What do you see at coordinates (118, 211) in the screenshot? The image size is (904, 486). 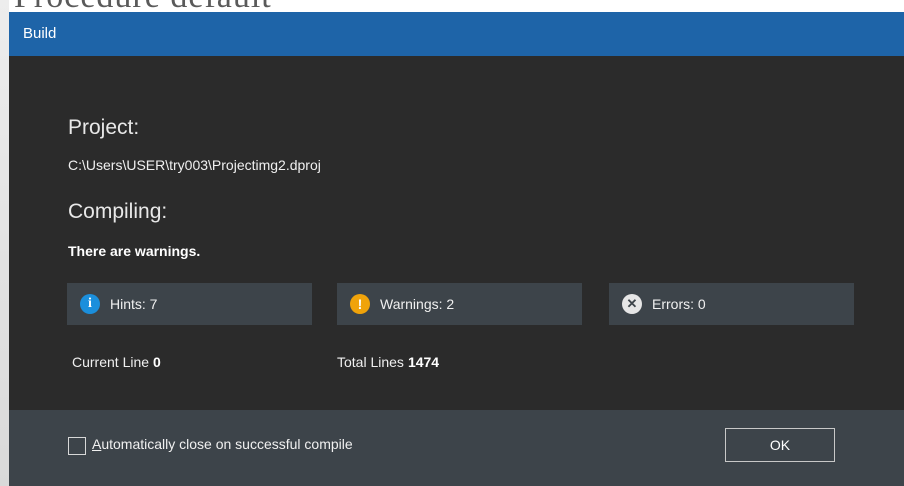 I see `compiling-heading: Compiling:` at bounding box center [118, 211].